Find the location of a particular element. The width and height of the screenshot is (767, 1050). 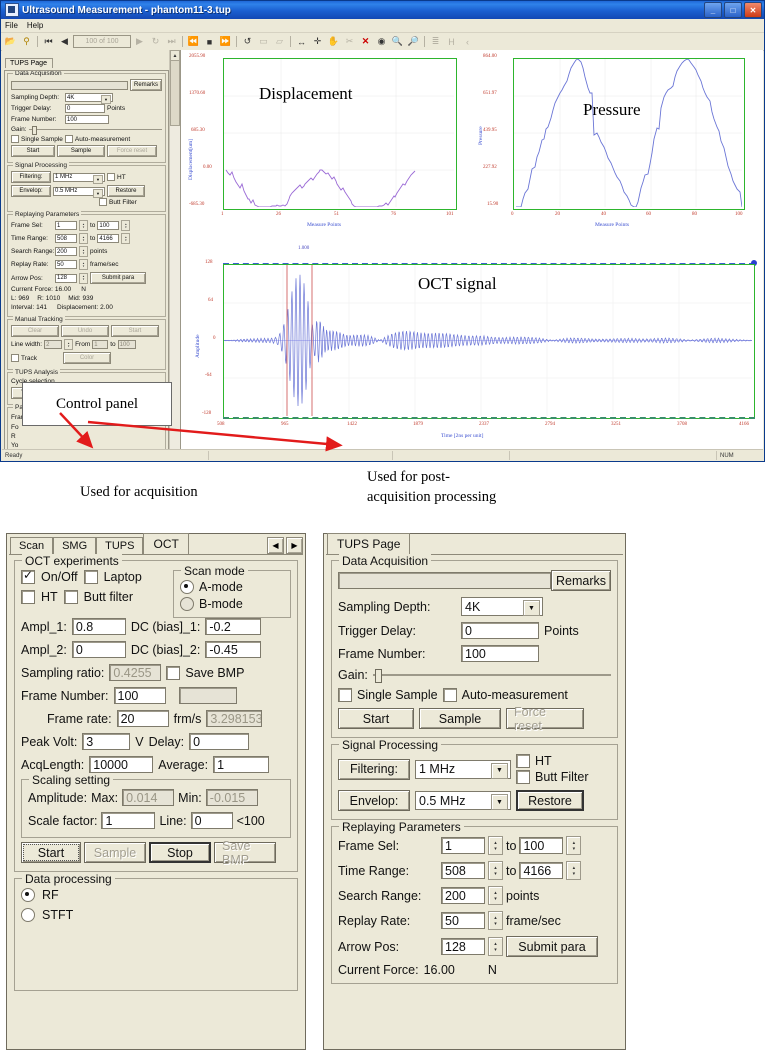

tups-ht-checkbox is located at coordinates (523, 761).